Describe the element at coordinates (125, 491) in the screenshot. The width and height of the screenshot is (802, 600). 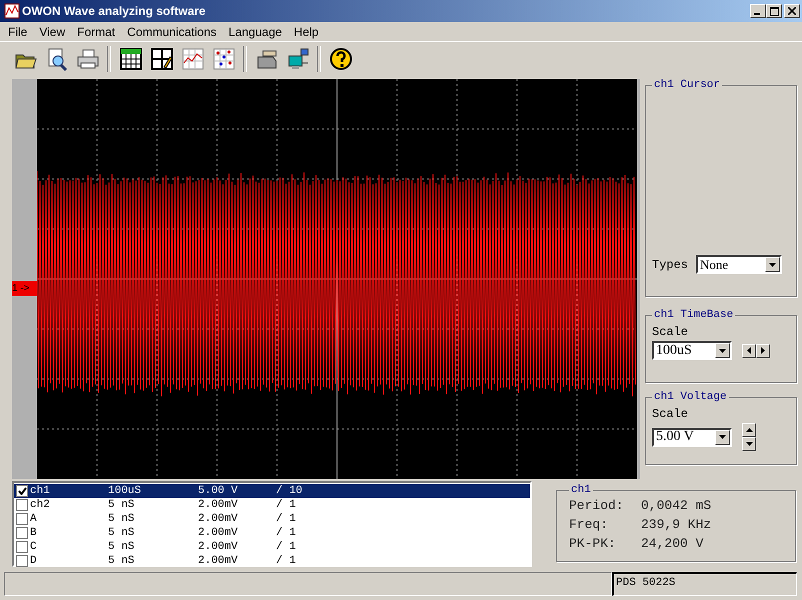
I see `timebase-cell-text: 100uS` at that location.